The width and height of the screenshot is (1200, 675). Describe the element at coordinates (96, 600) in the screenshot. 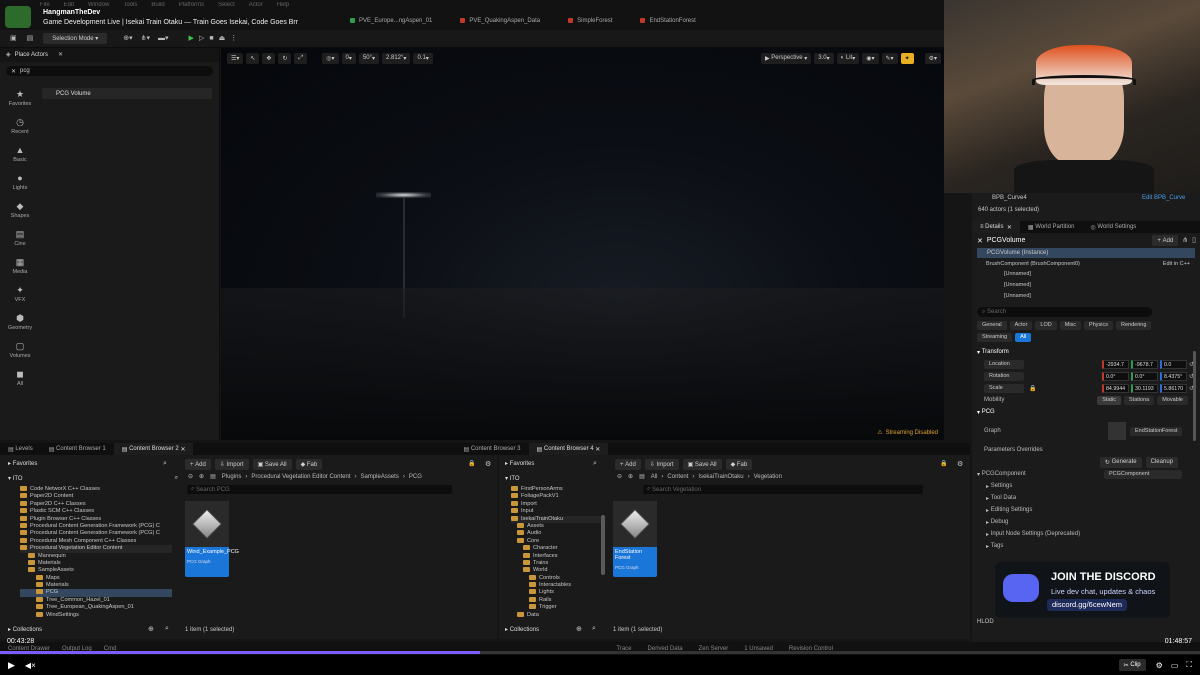

I see `tree-item: Tree_Common_Hazel_01` at that location.